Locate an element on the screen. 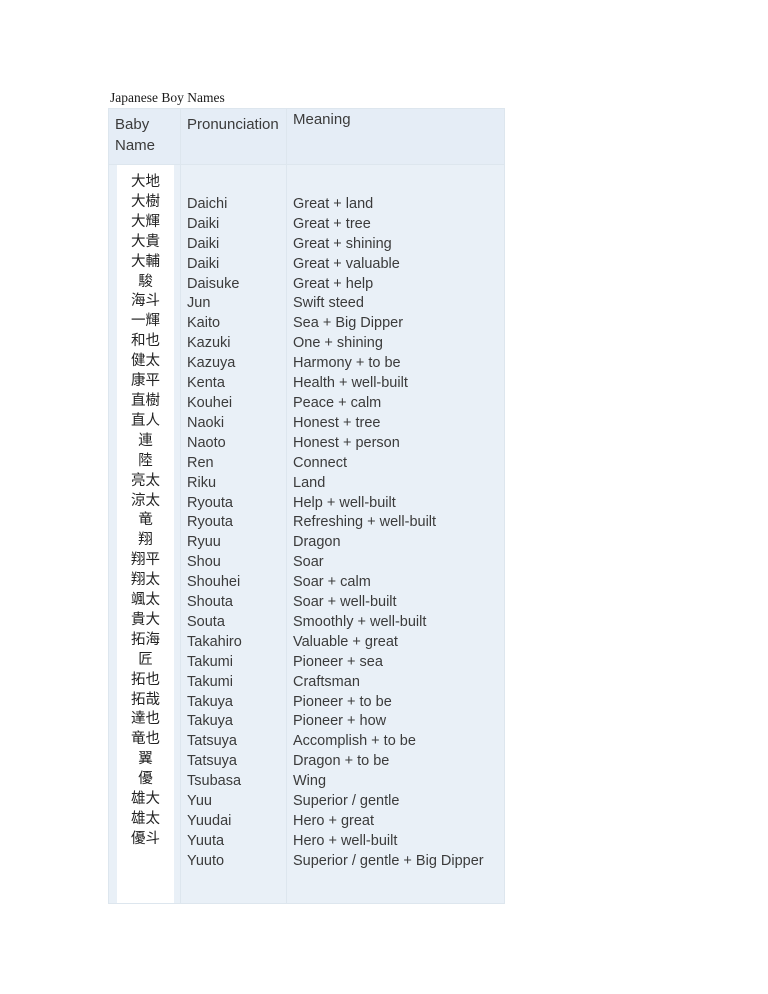 The height and width of the screenshot is (994, 768). list-item: 直樹 is located at coordinates (145, 400).